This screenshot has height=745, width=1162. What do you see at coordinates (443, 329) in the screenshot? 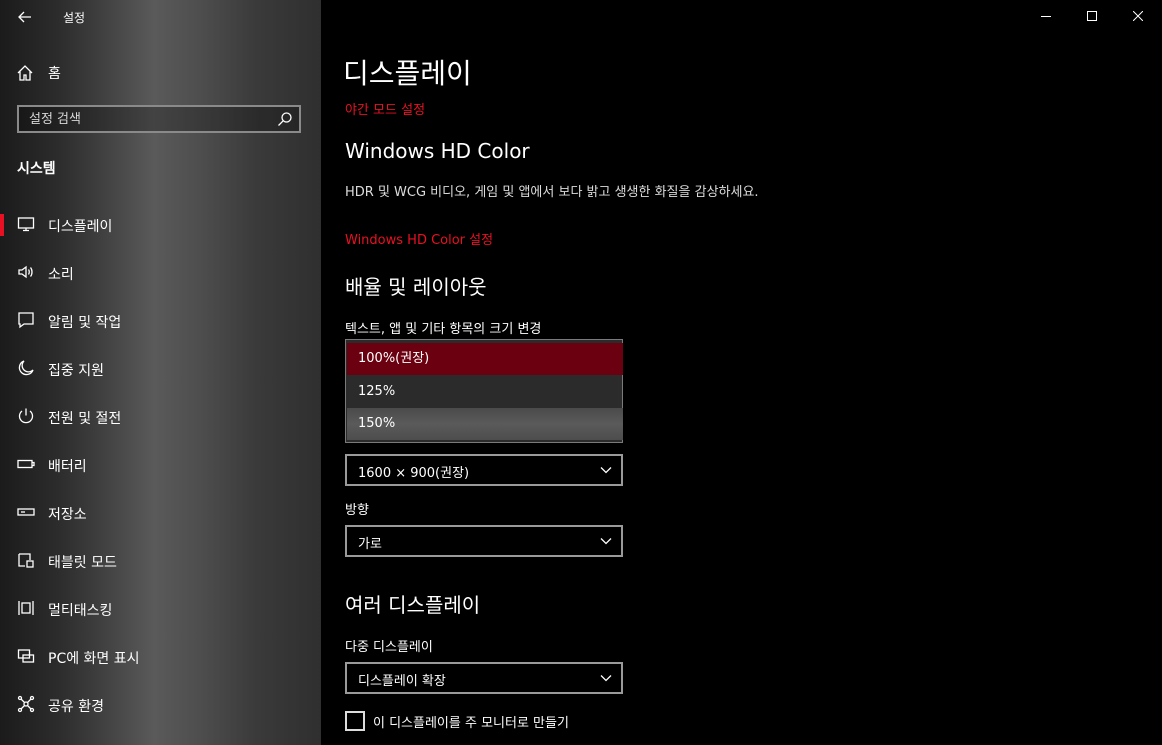
I see `scale-label: 텍스트, 앱 및 기타 항목의 크기 변경` at bounding box center [443, 329].